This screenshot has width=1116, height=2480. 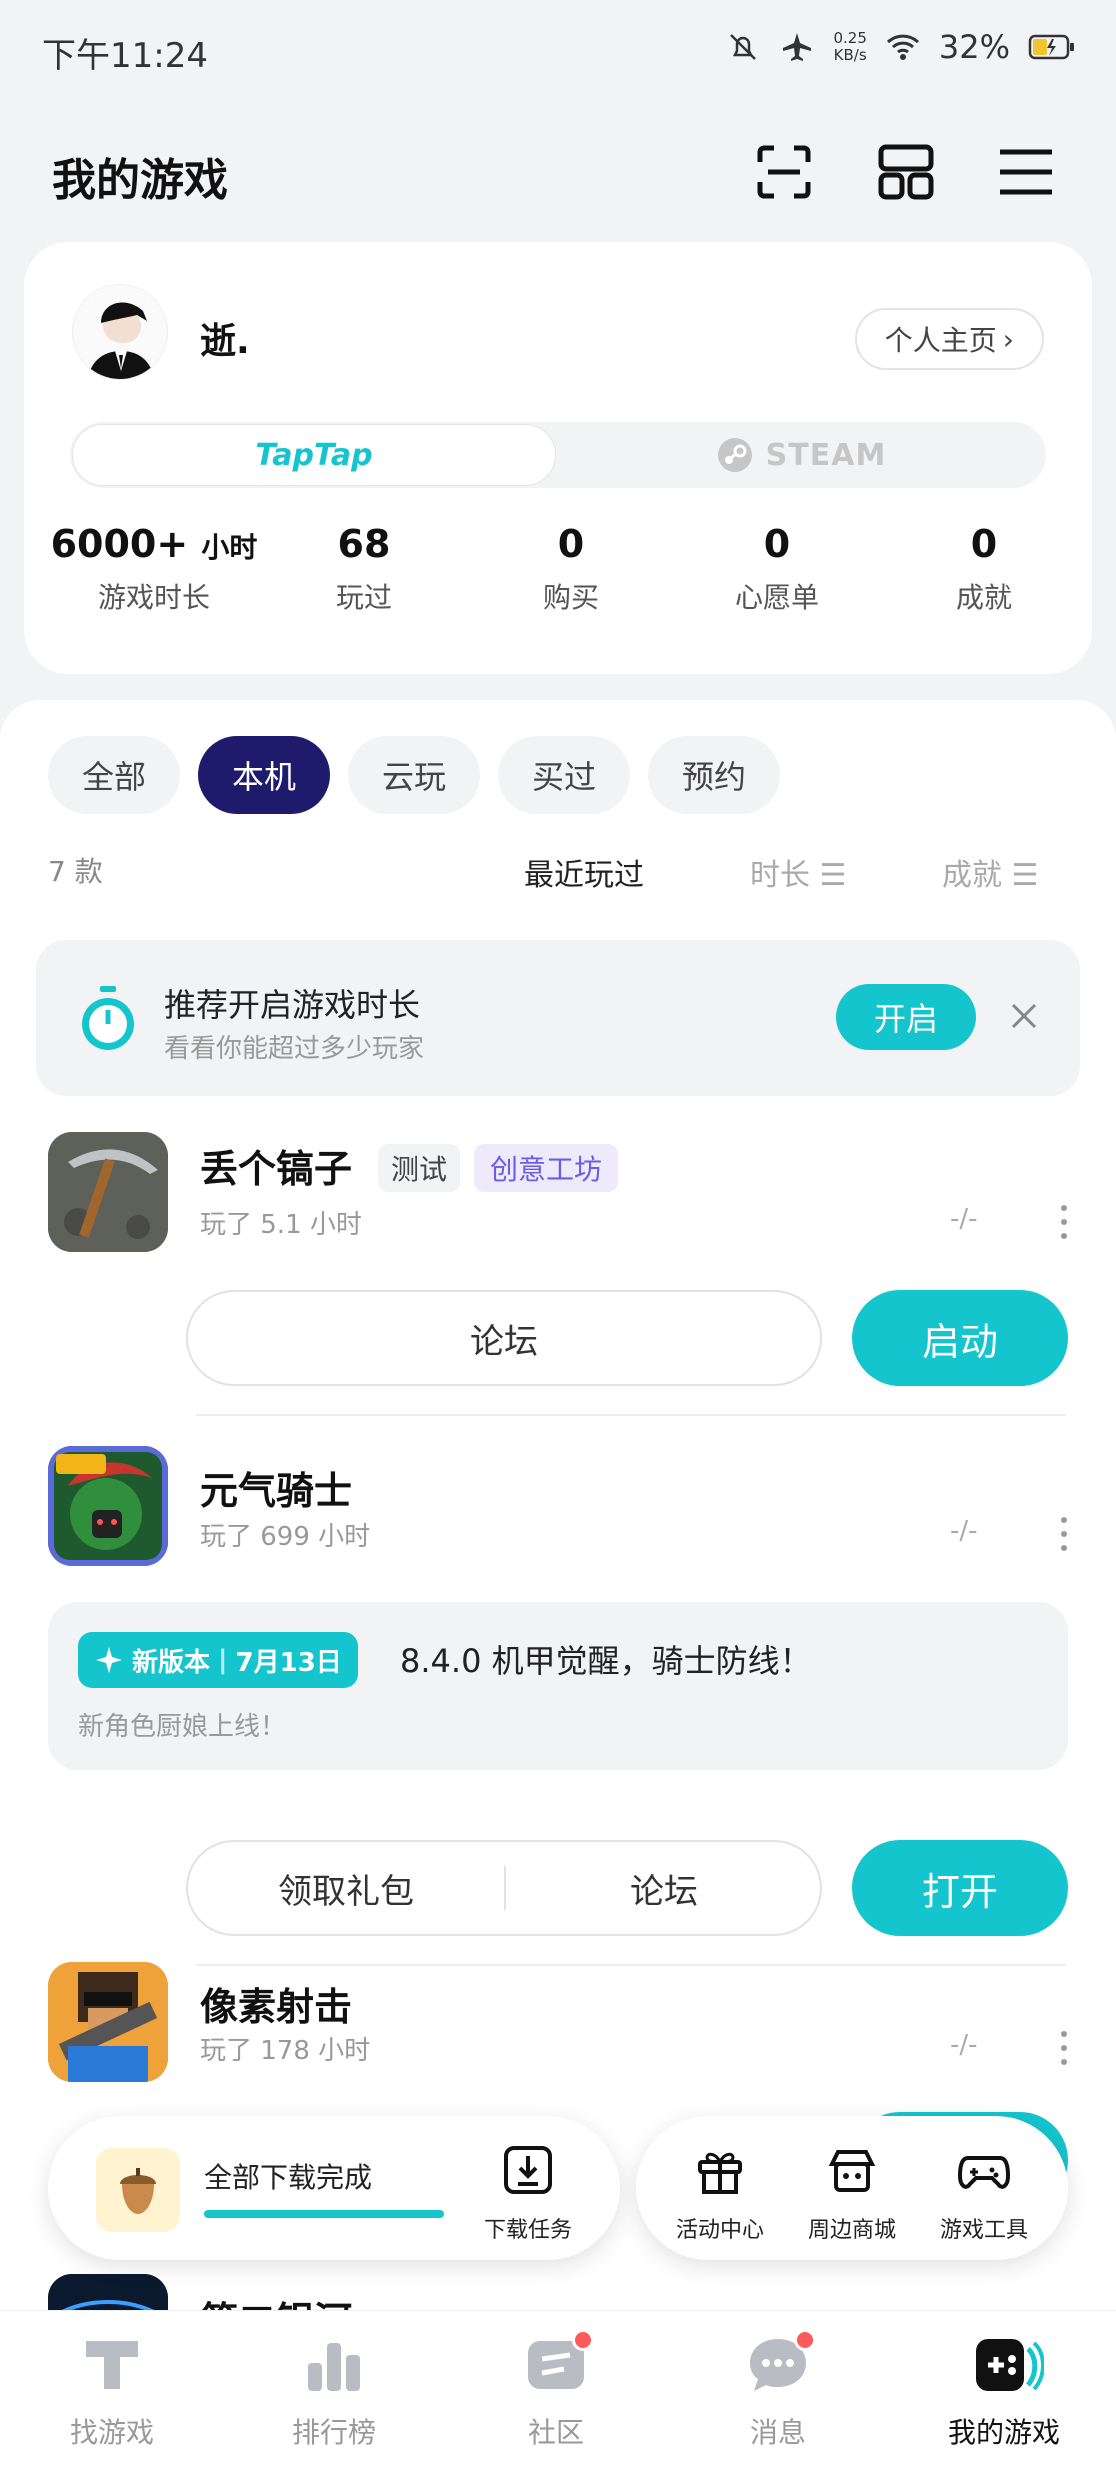 I want to click on banner-title: 推荐开启游戏时长, so click(x=292, y=1005).